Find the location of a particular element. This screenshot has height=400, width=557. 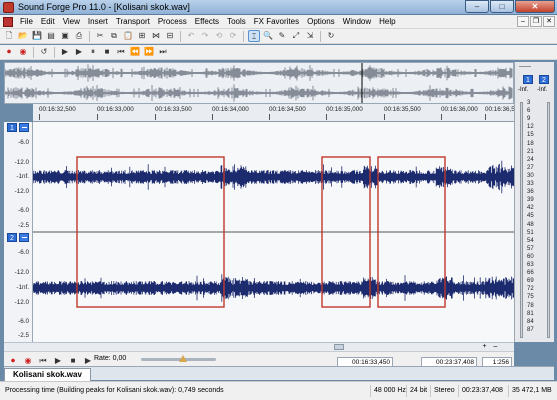

ruler-tick: 00:16:32,500 is located at coordinates (57, 113).